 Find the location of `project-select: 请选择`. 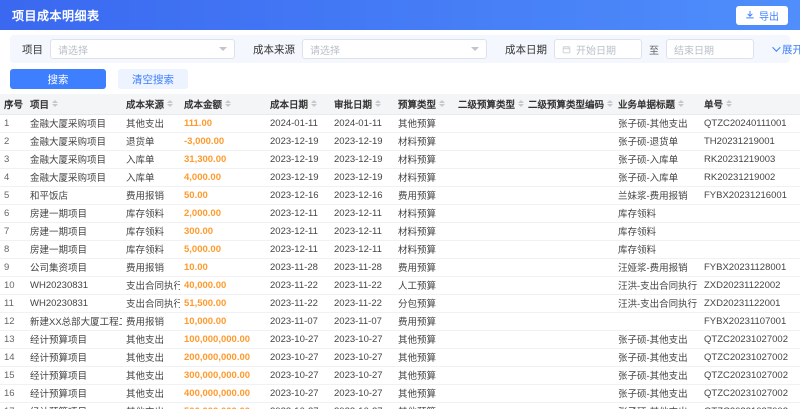

project-select: 请选择 is located at coordinates (142, 49).